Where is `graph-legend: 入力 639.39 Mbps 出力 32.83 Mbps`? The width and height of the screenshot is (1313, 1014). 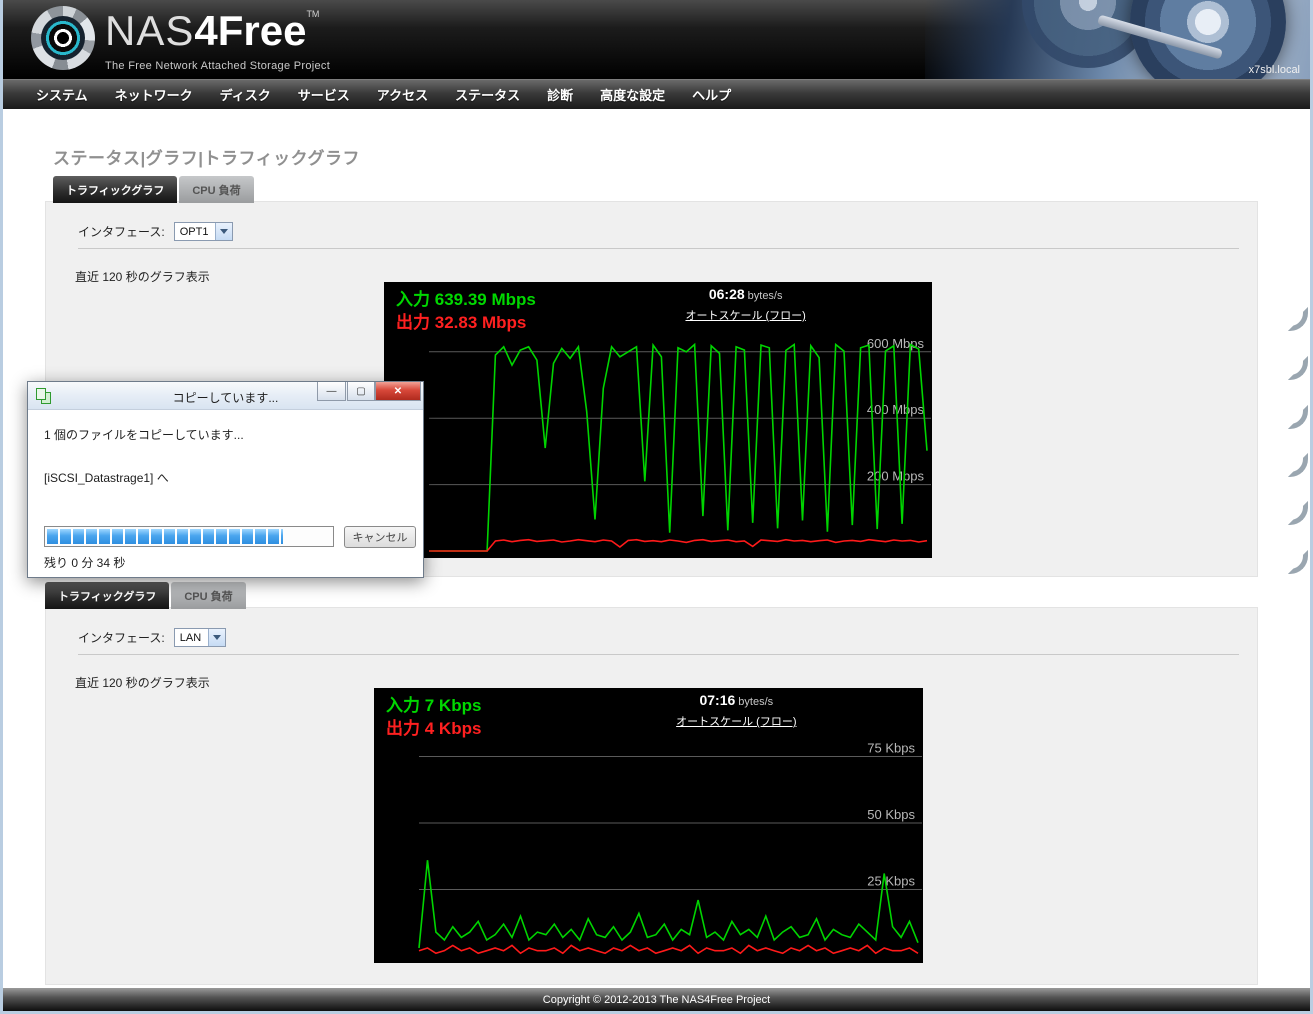 graph-legend: 入力 639.39 Mbps 出力 32.83 Mbps is located at coordinates (466, 312).